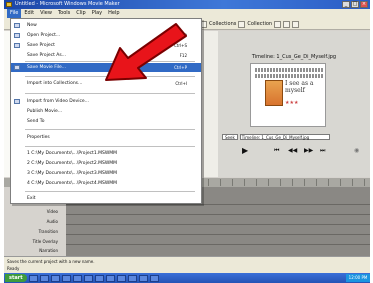 The height and width of the screenshot is (283, 373). What do you see at coordinates (284, 137) in the screenshot?
I see `seek-bar: Timeline: 1_Cus_Ge_Di_Myself.jpg` at bounding box center [284, 137].